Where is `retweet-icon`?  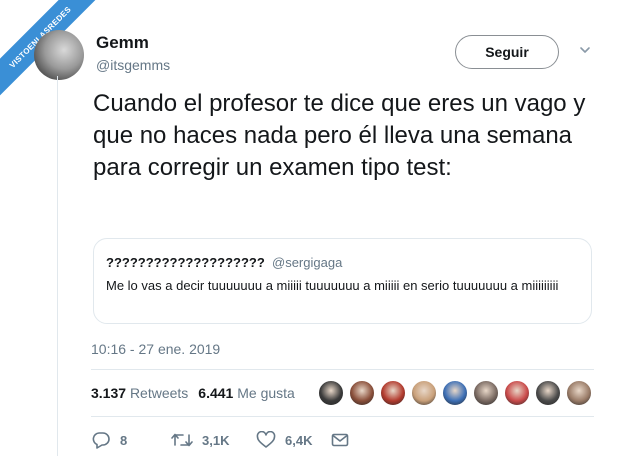 retweet-icon is located at coordinates (182, 440).